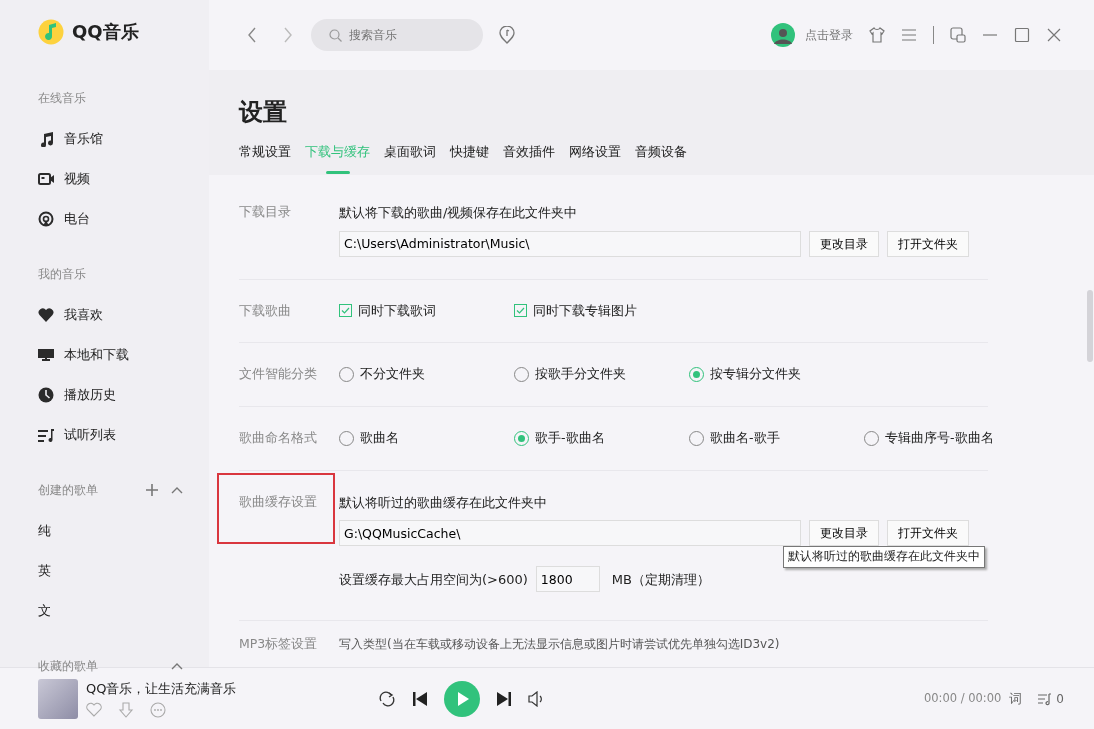 This screenshot has width=1094, height=729. Describe the element at coordinates (601, 311) in the screenshot. I see `checkbox: 同时下载专辑图片` at that location.